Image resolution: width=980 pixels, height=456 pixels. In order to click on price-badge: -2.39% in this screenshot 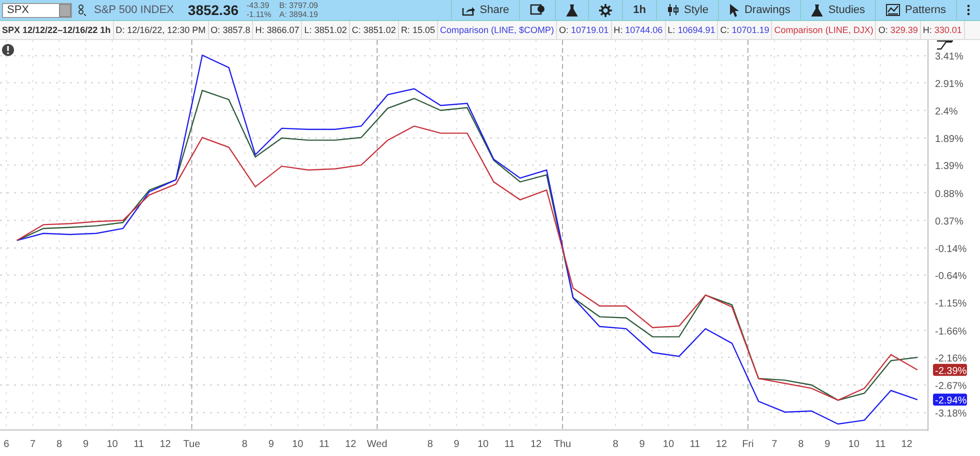, I will do `click(950, 370)`.